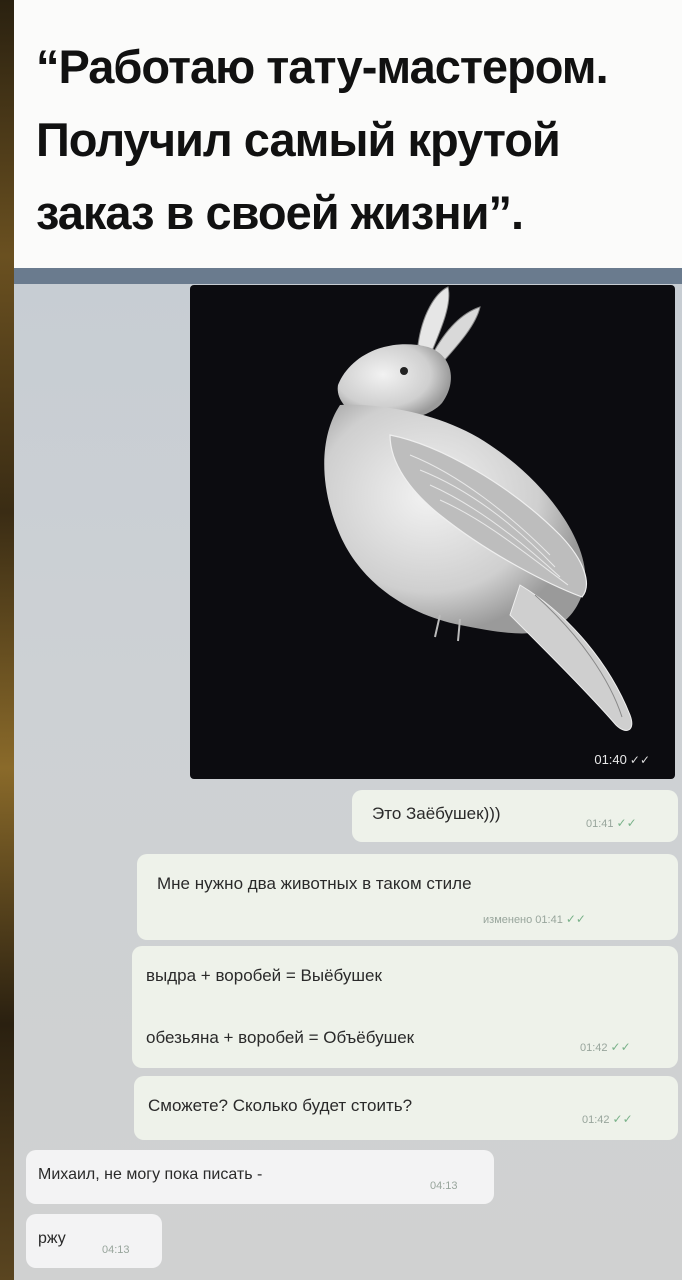 The width and height of the screenshot is (682, 1280). I want to click on photo-time-text: 01:40, so click(610, 759).